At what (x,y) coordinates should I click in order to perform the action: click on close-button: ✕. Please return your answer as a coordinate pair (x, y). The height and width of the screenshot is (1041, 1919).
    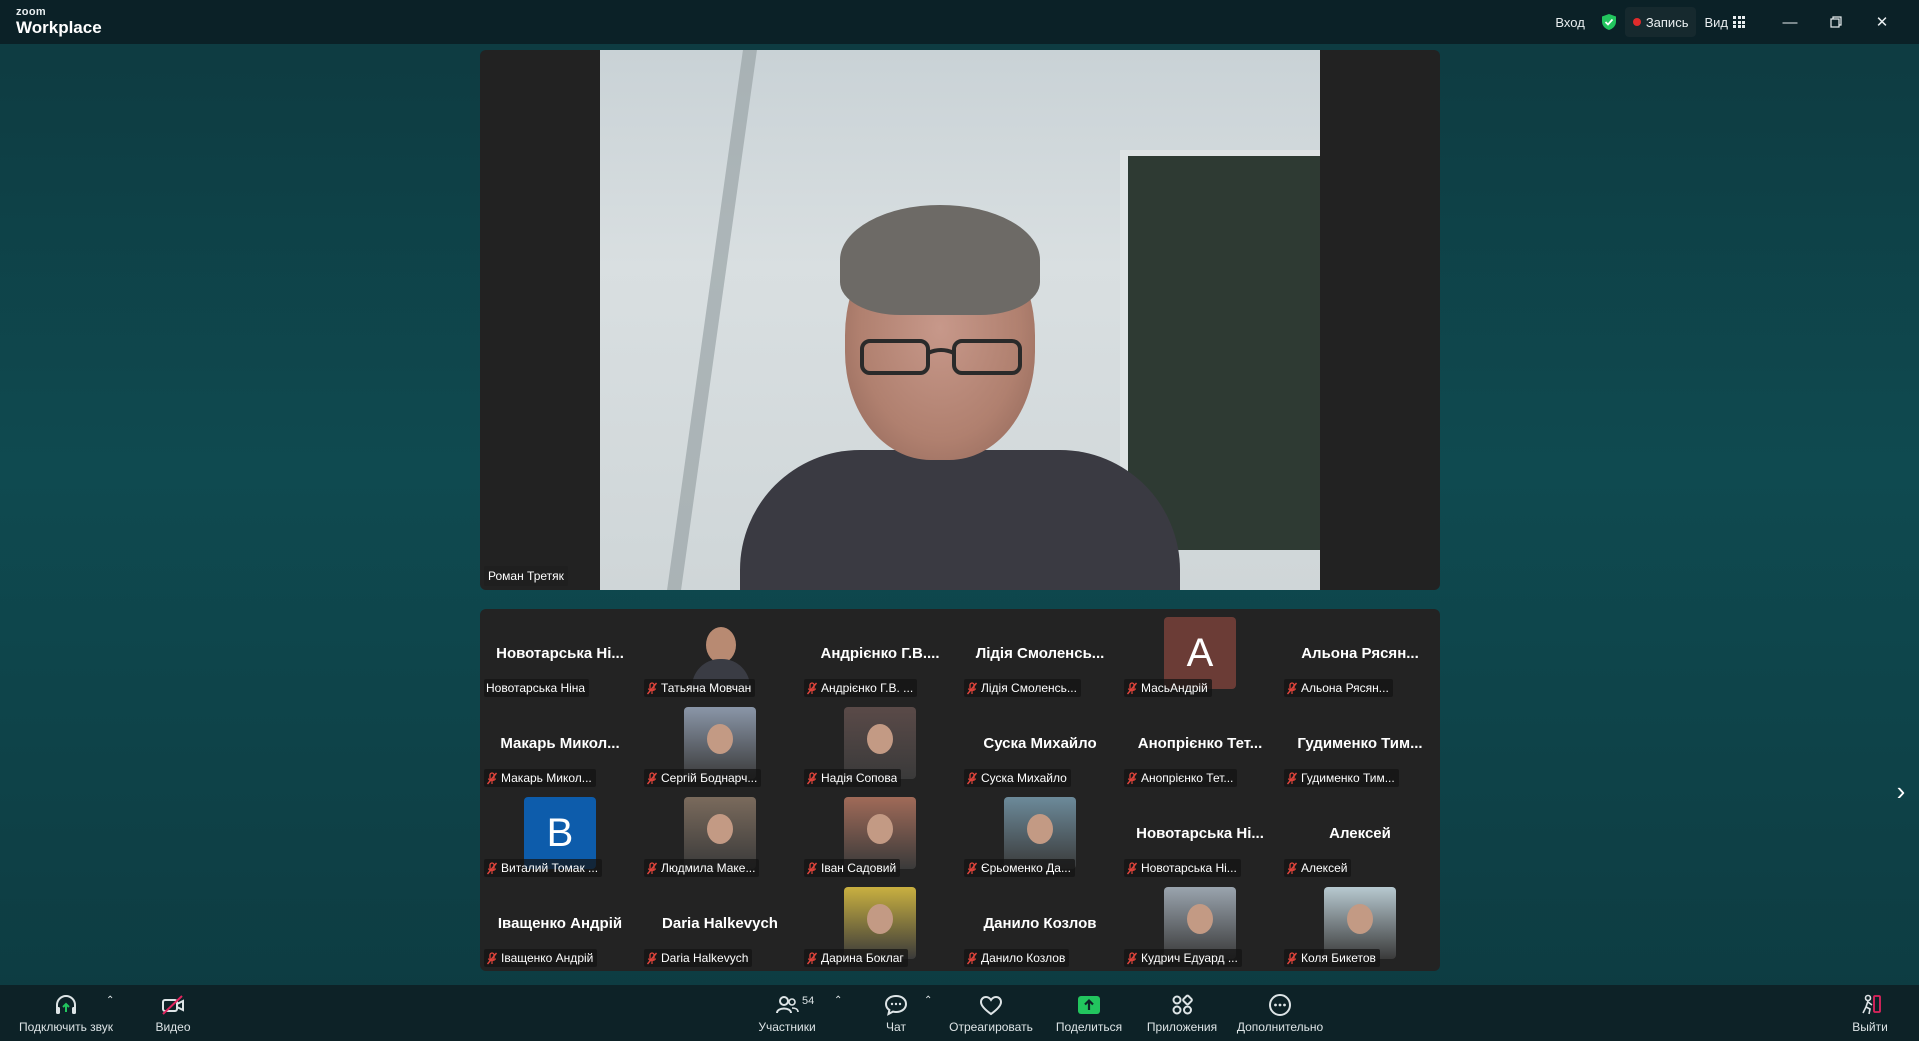
    Looking at the image, I should click on (1882, 22).